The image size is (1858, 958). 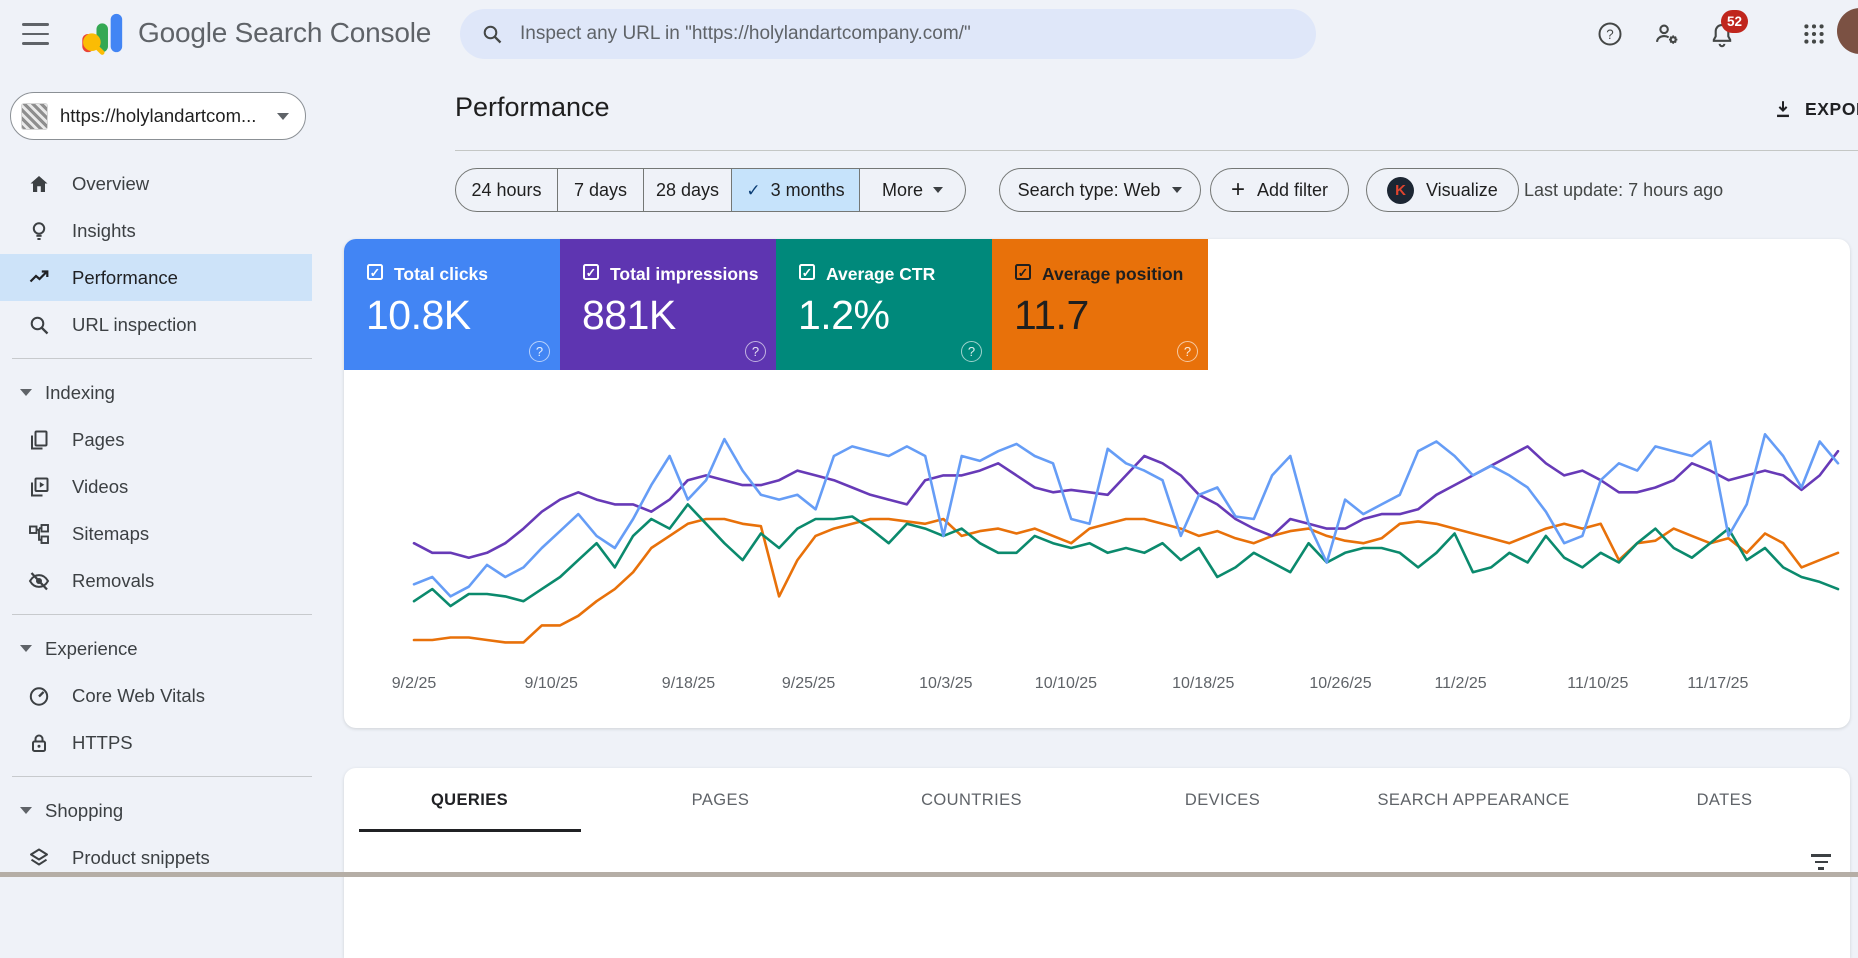 What do you see at coordinates (1598, 683) in the screenshot?
I see `x-tick-label: 11/10/25` at bounding box center [1598, 683].